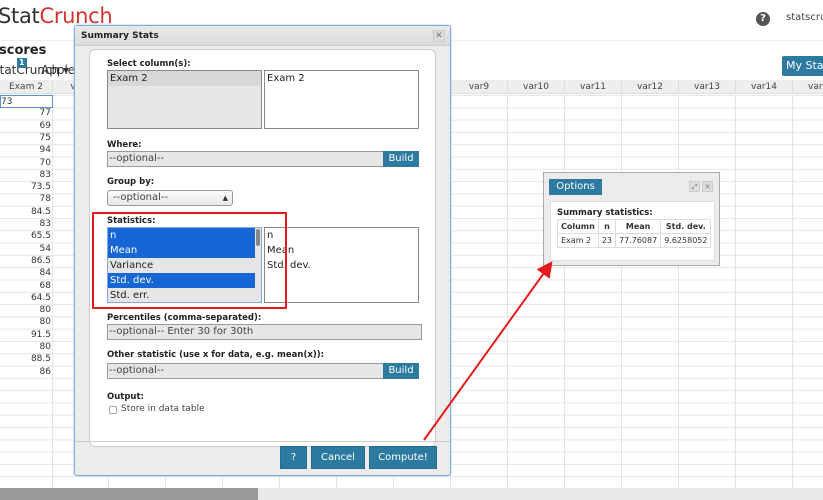 This screenshot has height=500, width=823. What do you see at coordinates (341, 235) in the screenshot?
I see `selected-statistic: n` at bounding box center [341, 235].